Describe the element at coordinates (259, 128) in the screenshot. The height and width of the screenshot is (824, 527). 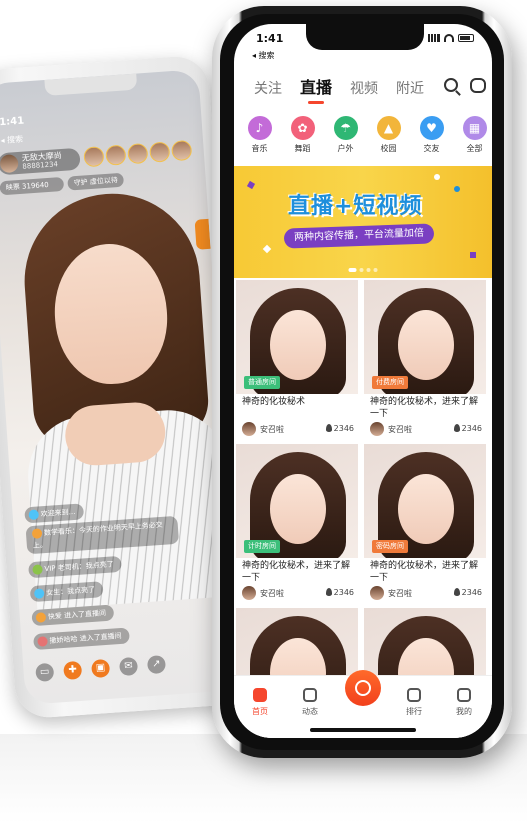
I see `music-icon: ♪` at that location.